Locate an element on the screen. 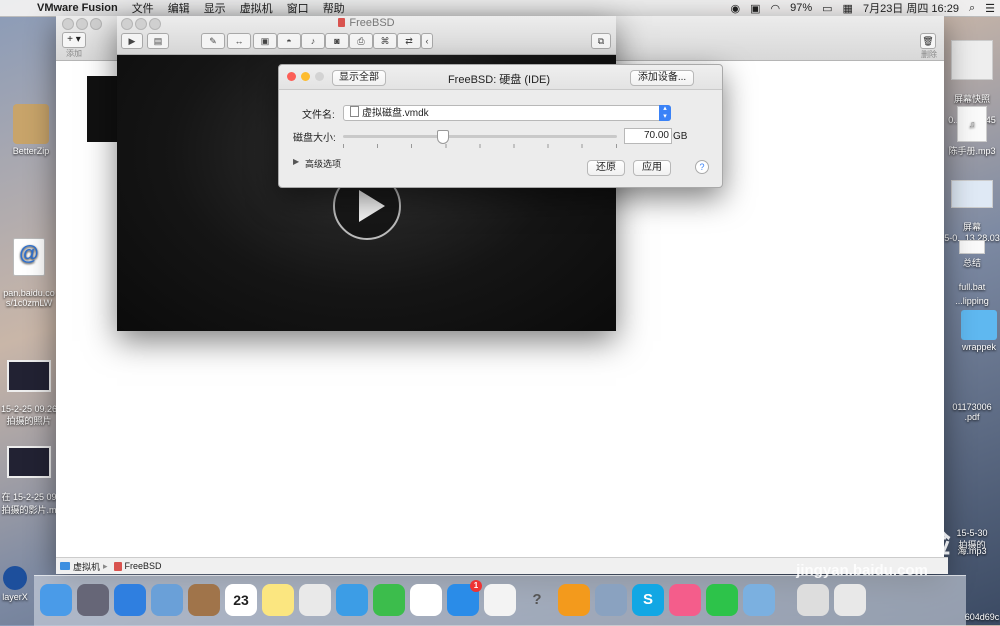 This screenshot has width=1000, height=626. menu-vm: 虚拟机 is located at coordinates (256, 8).